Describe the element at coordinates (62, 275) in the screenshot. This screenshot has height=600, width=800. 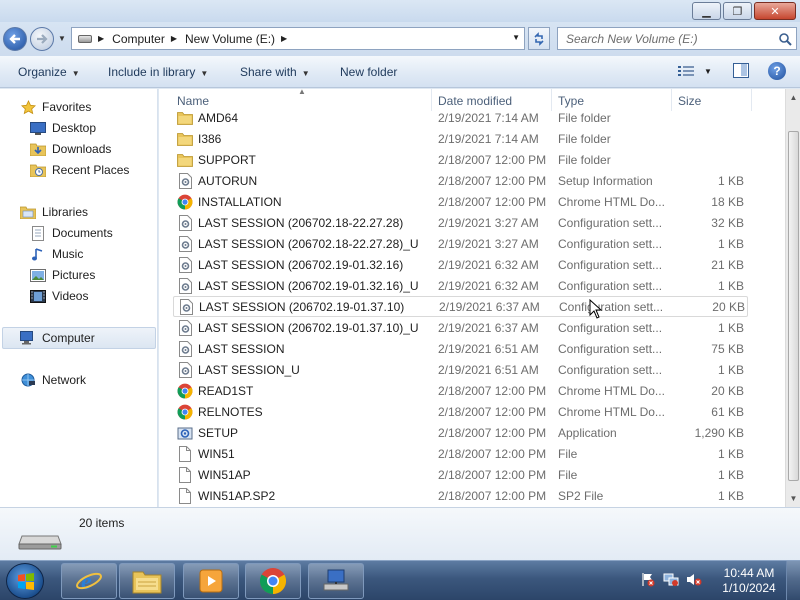
I see `nav-pictures: Pictures` at that location.